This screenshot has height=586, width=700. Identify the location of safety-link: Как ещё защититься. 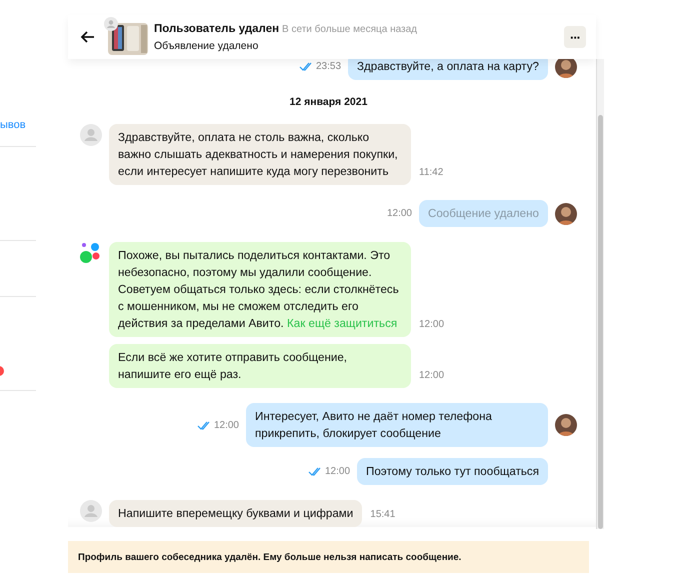
(342, 323).